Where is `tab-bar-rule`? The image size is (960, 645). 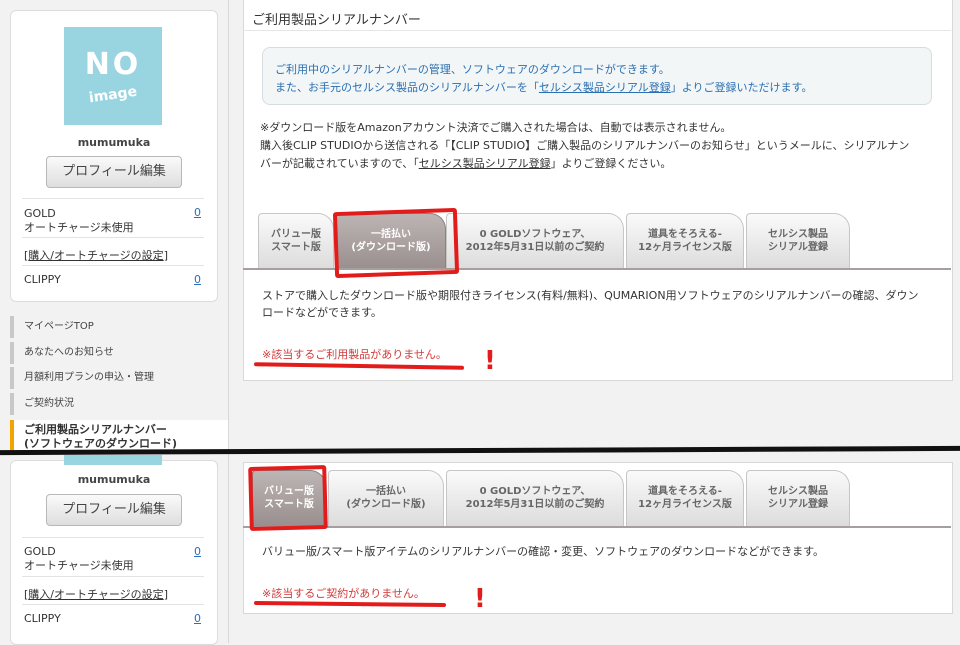 tab-bar-rule is located at coordinates (597, 527).